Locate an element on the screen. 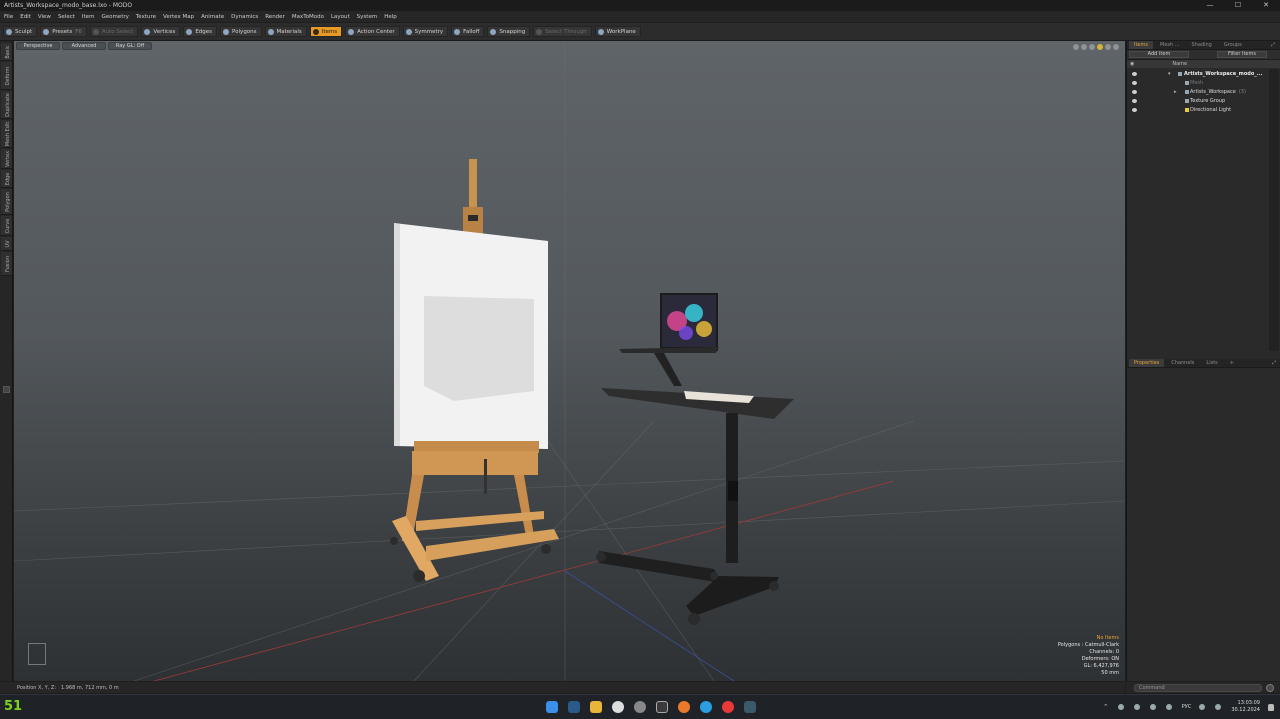 The width and height of the screenshot is (1280, 719). tab-items: Items is located at coordinates (1141, 45).